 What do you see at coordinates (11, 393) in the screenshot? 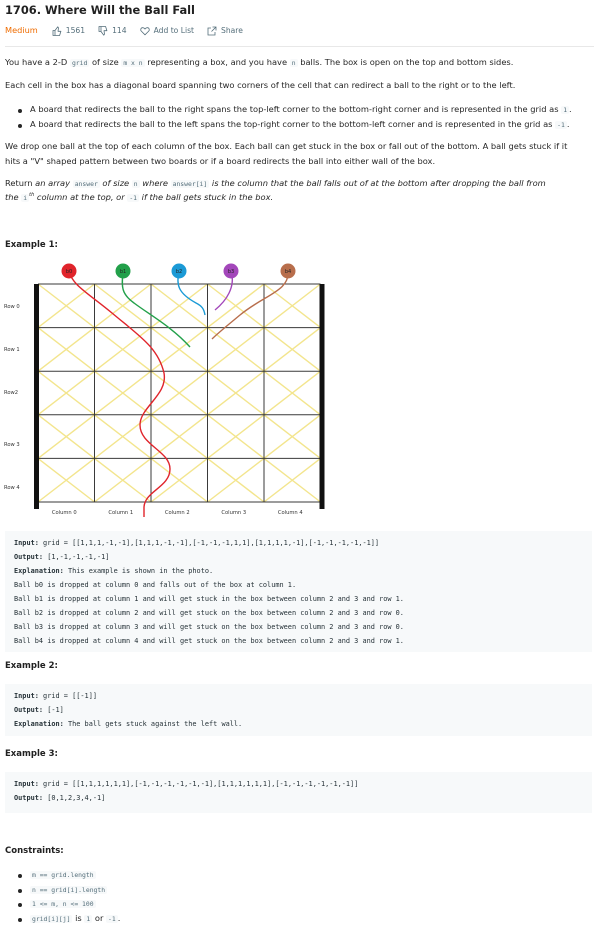
I see `row-label: Row2` at bounding box center [11, 393].